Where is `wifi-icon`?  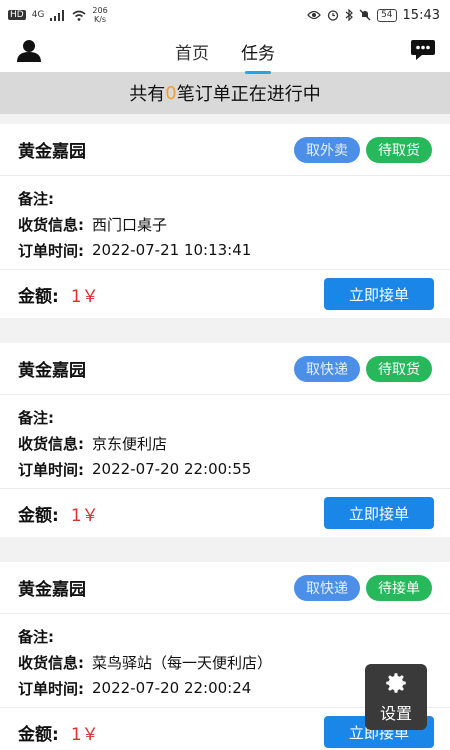
wifi-icon is located at coordinates (79, 15).